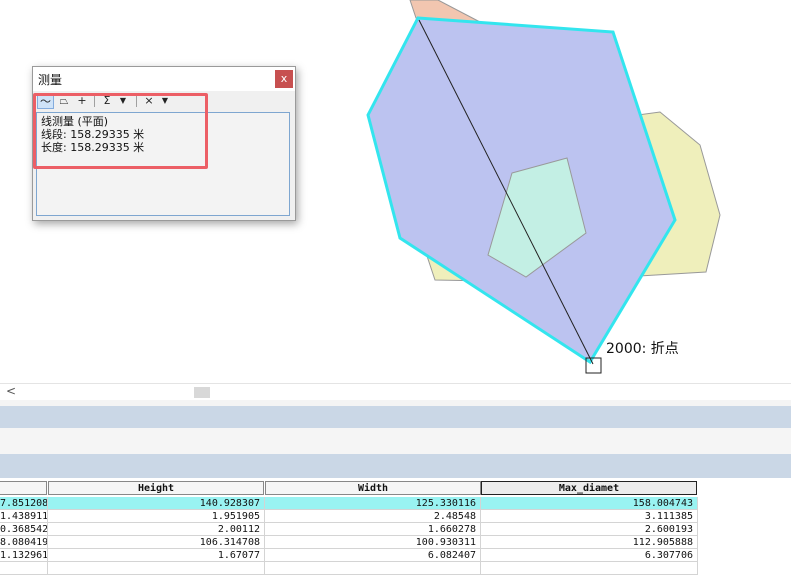  I want to click on table-cell: 1.132961, so click(24, 555).